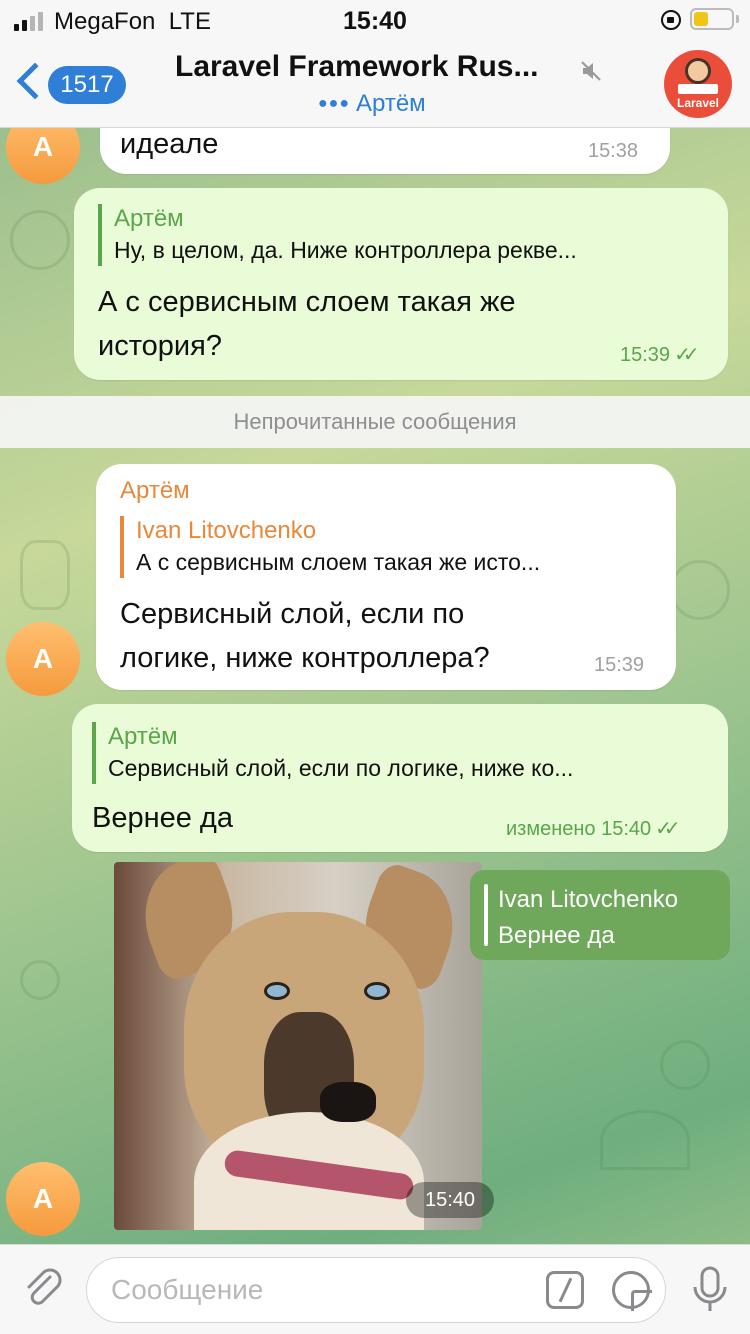  Describe the element at coordinates (698, 103) in the screenshot. I see `channel-logo-text: Laravel` at that location.